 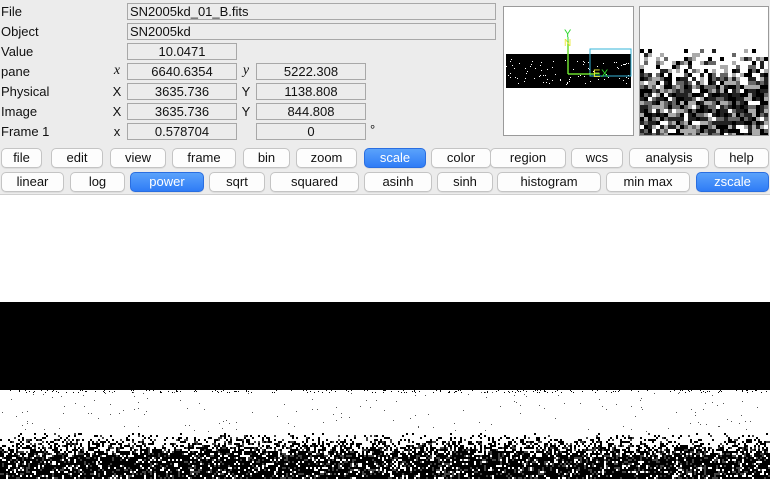 I want to click on file-row: File SN2005kd_01_B.fits, so click(x=250, y=12).